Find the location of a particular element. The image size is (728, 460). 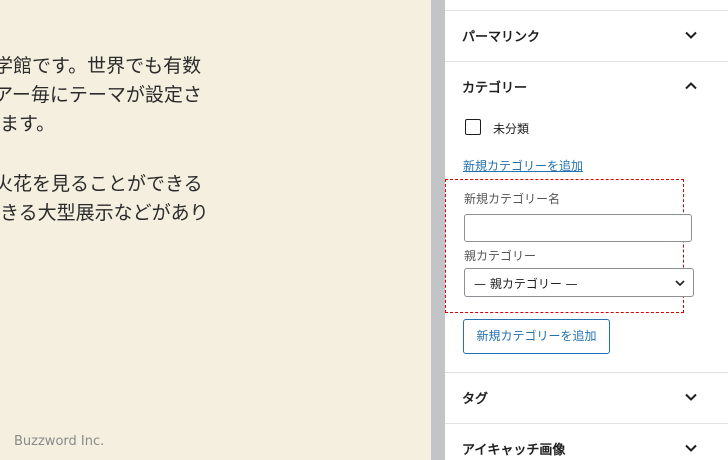

editor-paragraph: 火花を見ることができる きる大型展示などがあり is located at coordinates (104, 199).